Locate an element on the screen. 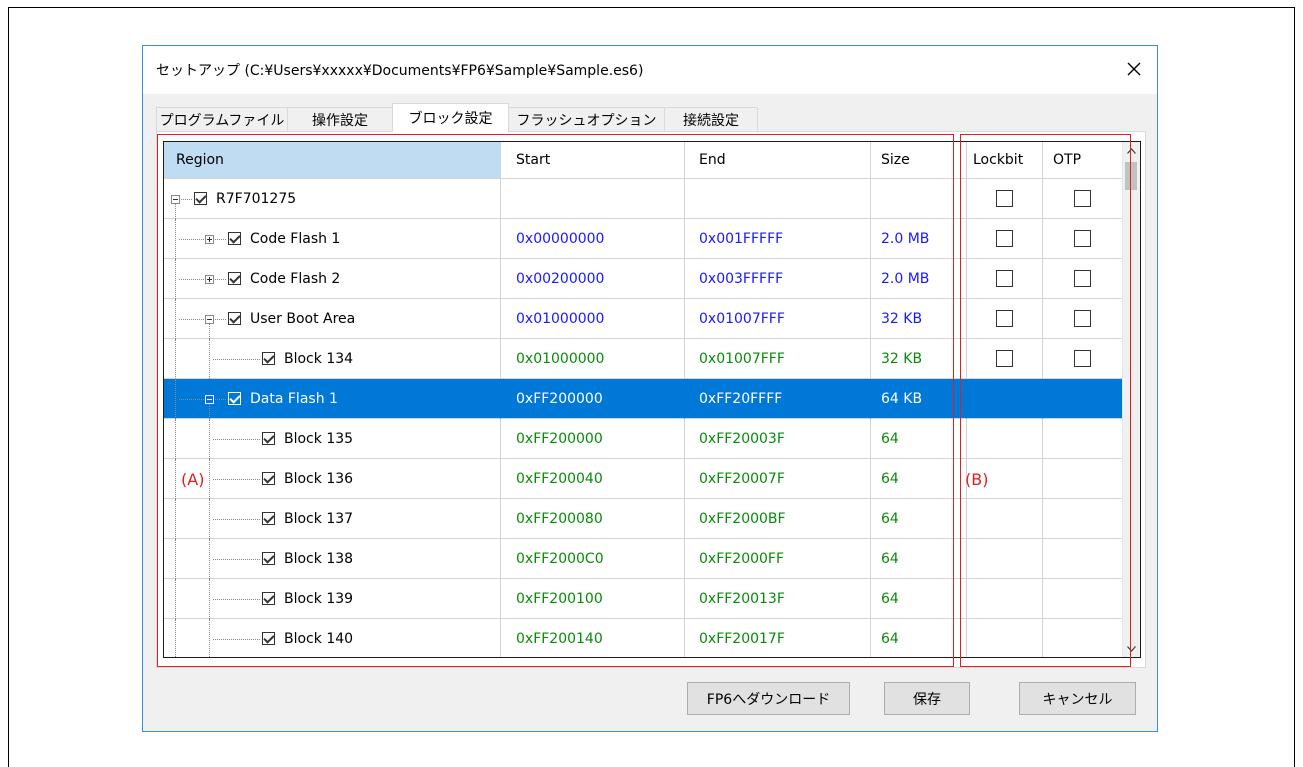 This screenshot has width=1303, height=767. table-row: Data Flash 1 0xFF200000 0xFF20FFFF 64 KB is located at coordinates (643, 399).